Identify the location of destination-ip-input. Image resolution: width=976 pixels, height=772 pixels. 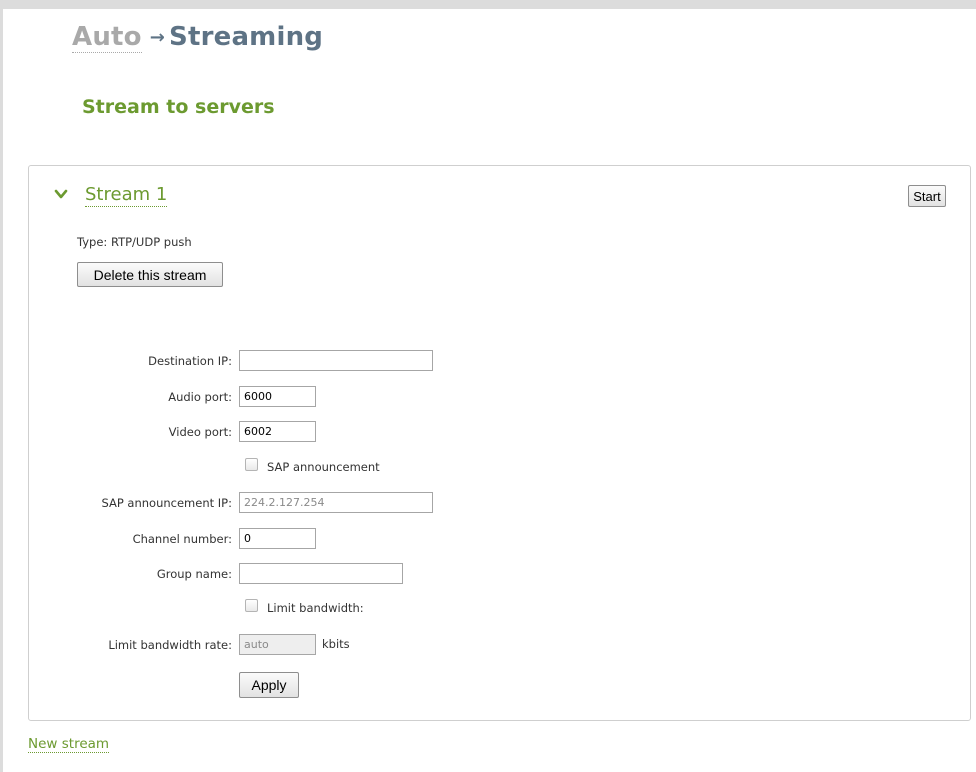
(336, 360).